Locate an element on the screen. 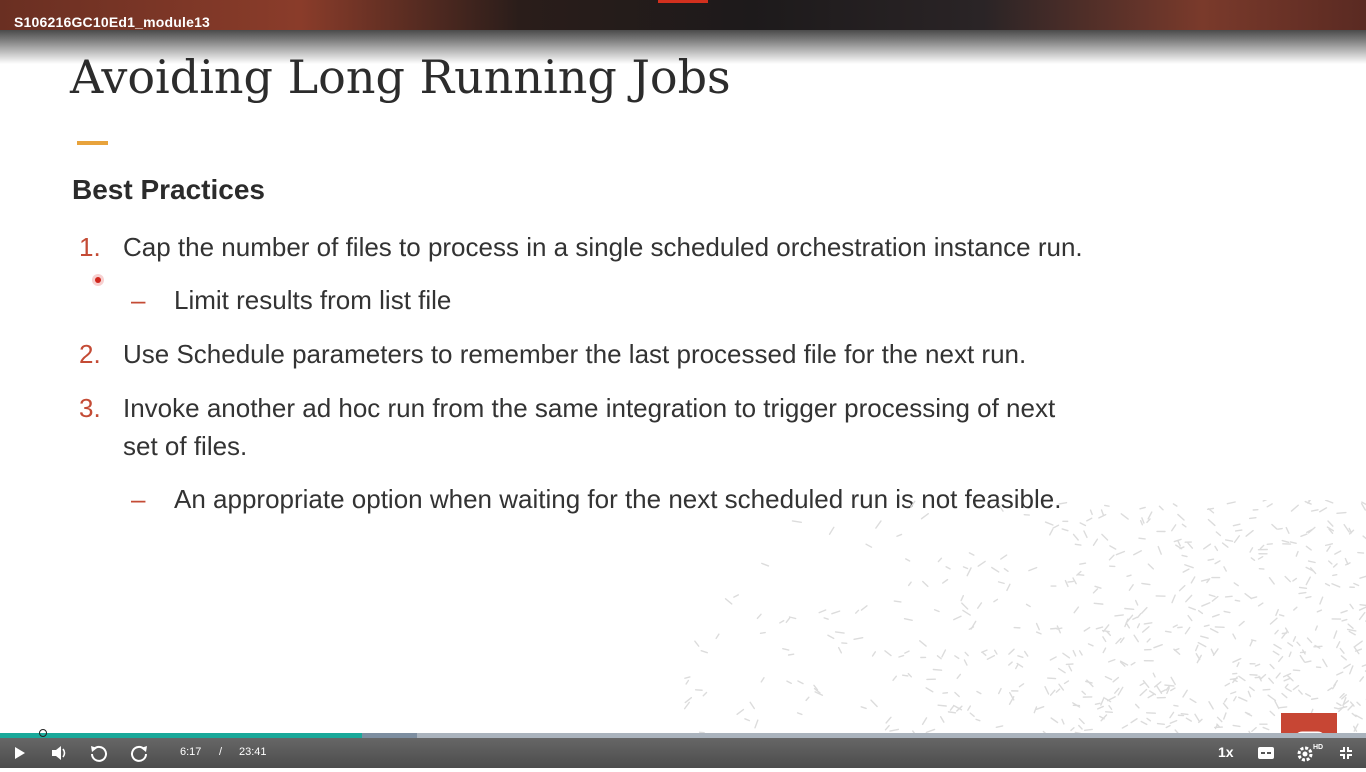 The width and height of the screenshot is (1366, 772). play-button is located at coordinates (20, 753).